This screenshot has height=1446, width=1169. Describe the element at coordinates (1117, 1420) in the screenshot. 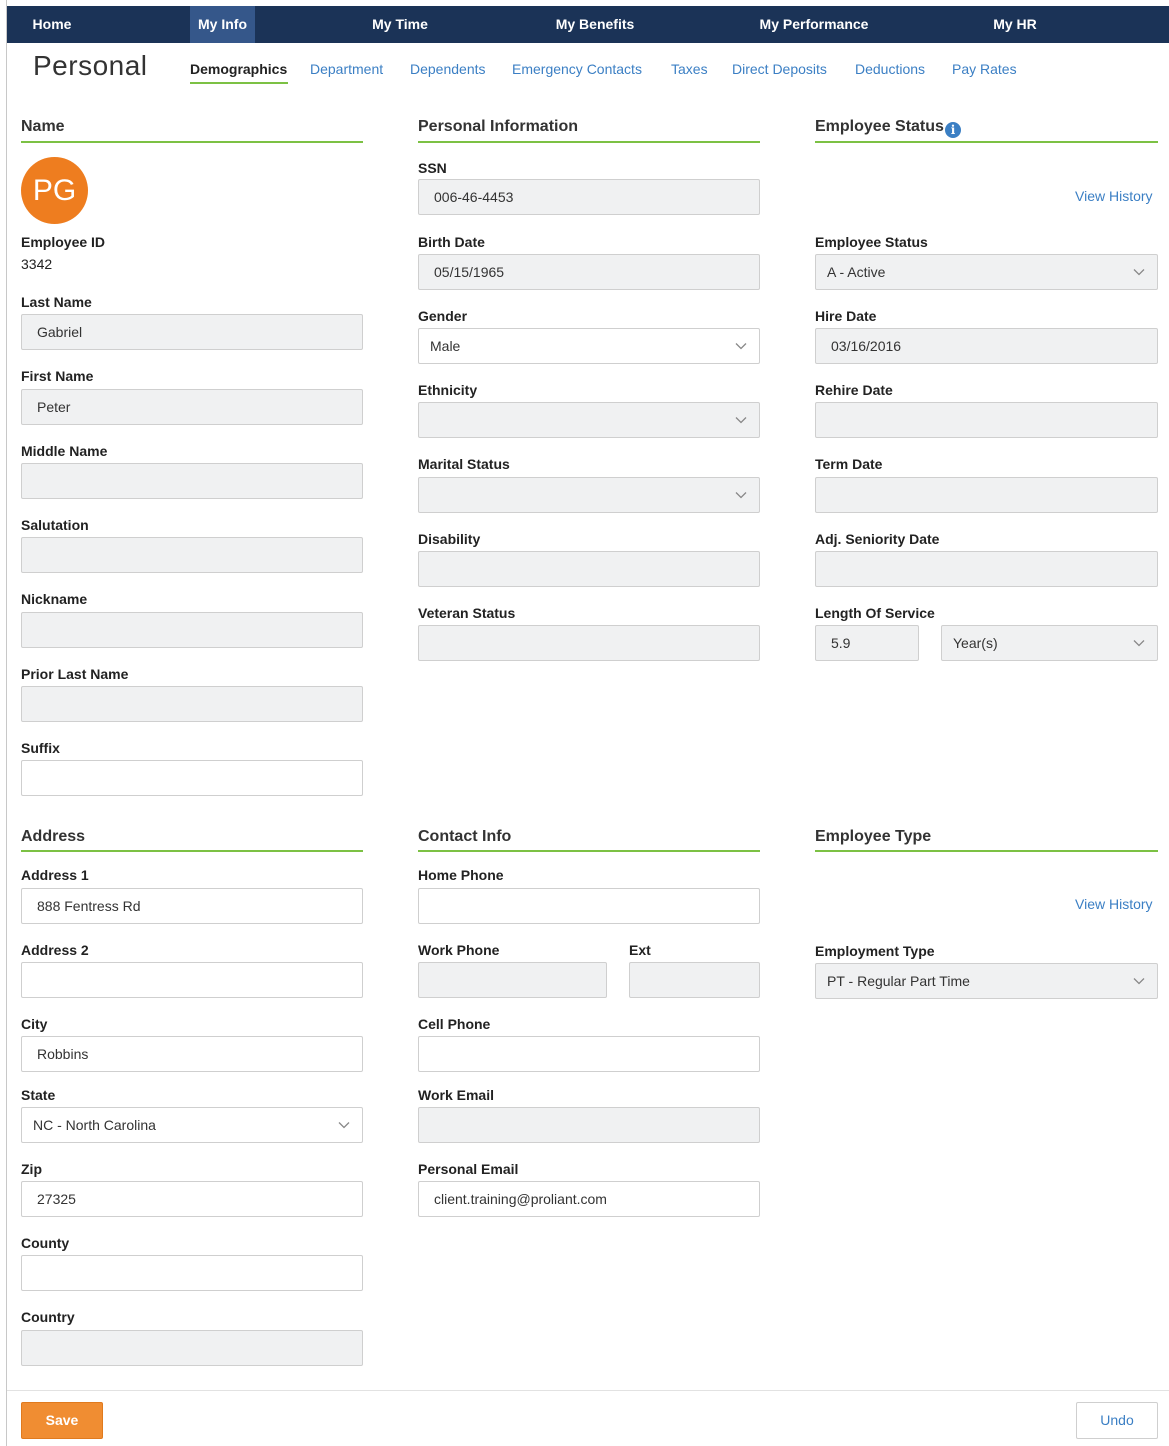

I see `undo-button: Undo` at that location.